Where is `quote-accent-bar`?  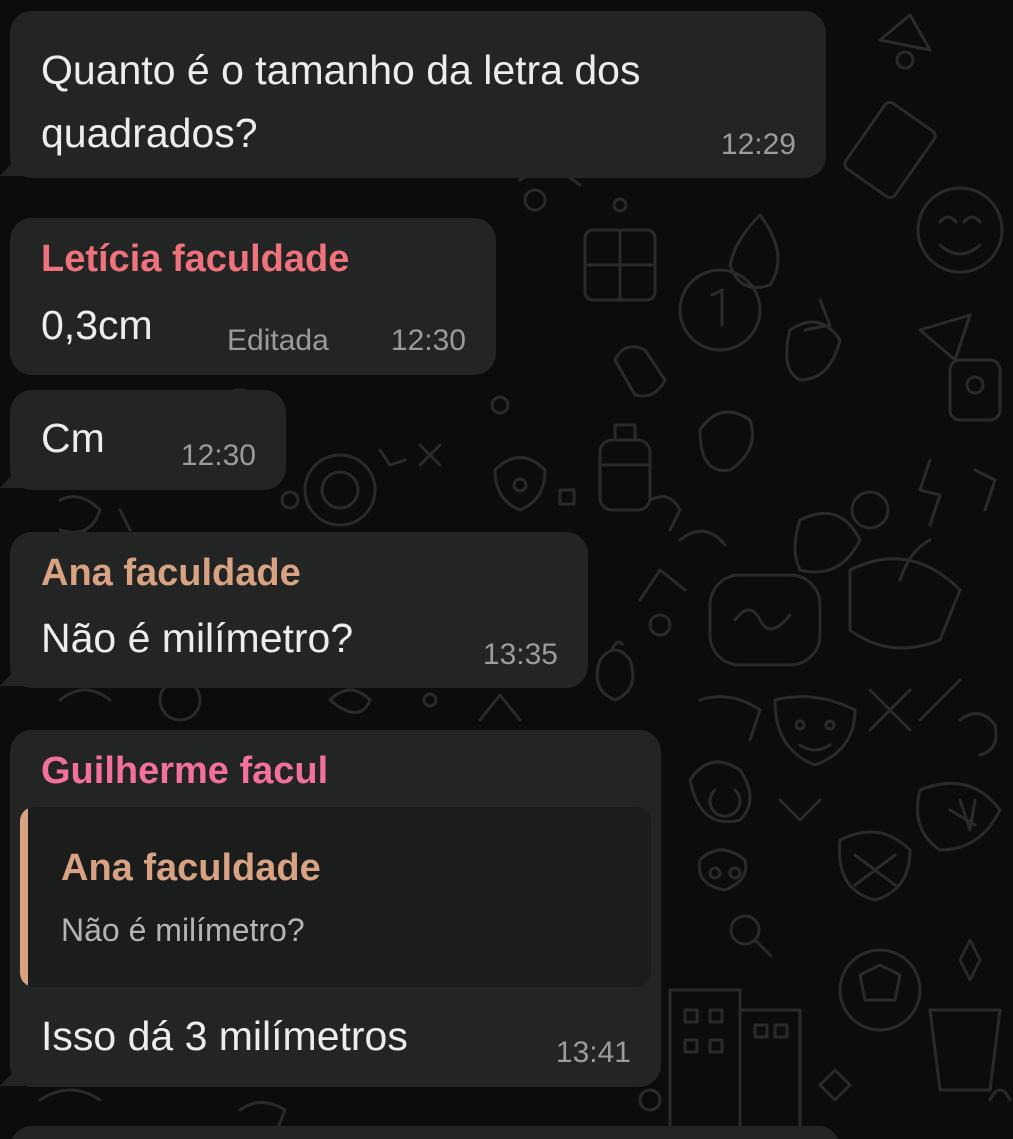 quote-accent-bar is located at coordinates (24, 897).